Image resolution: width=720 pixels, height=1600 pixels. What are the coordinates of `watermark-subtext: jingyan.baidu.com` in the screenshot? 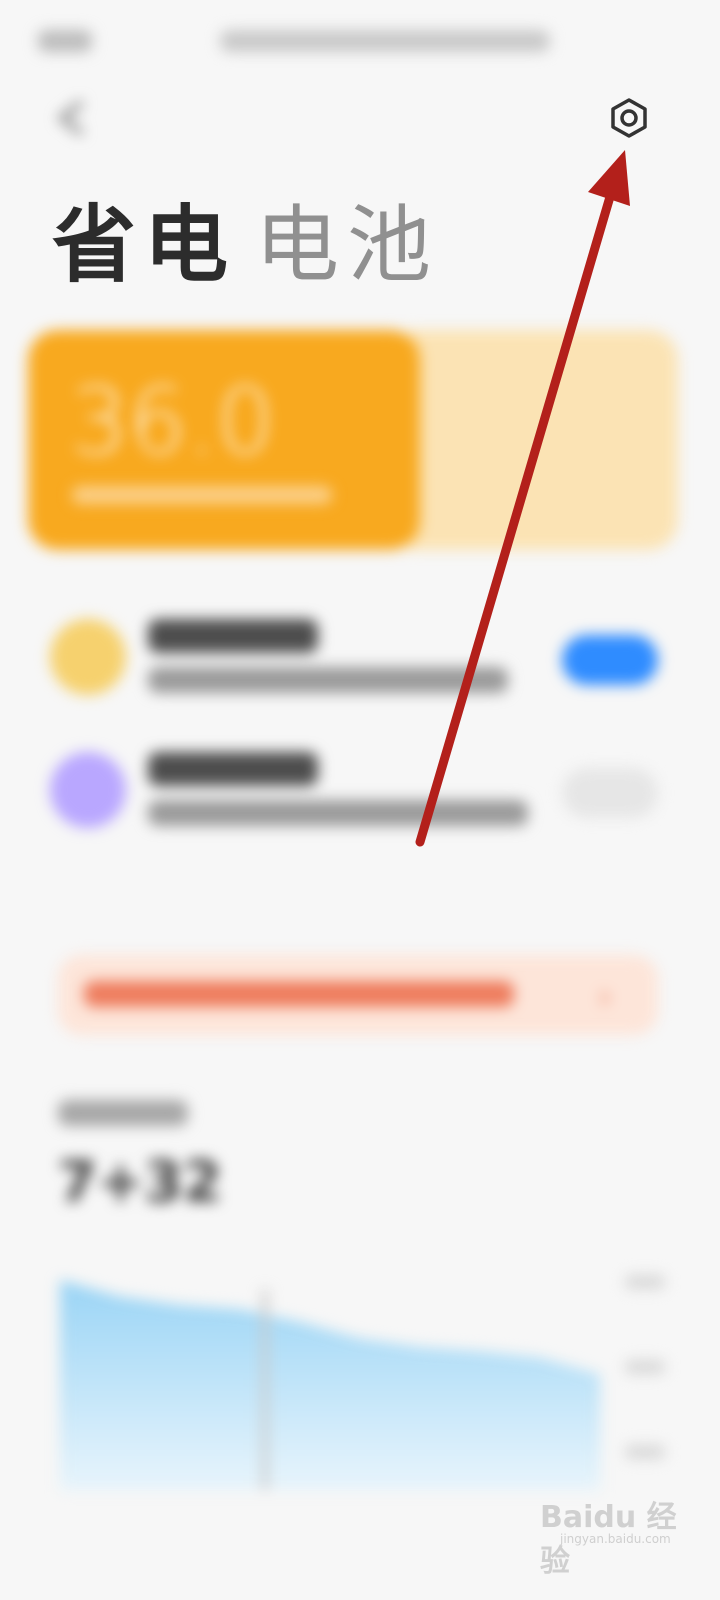 It's located at (615, 1539).